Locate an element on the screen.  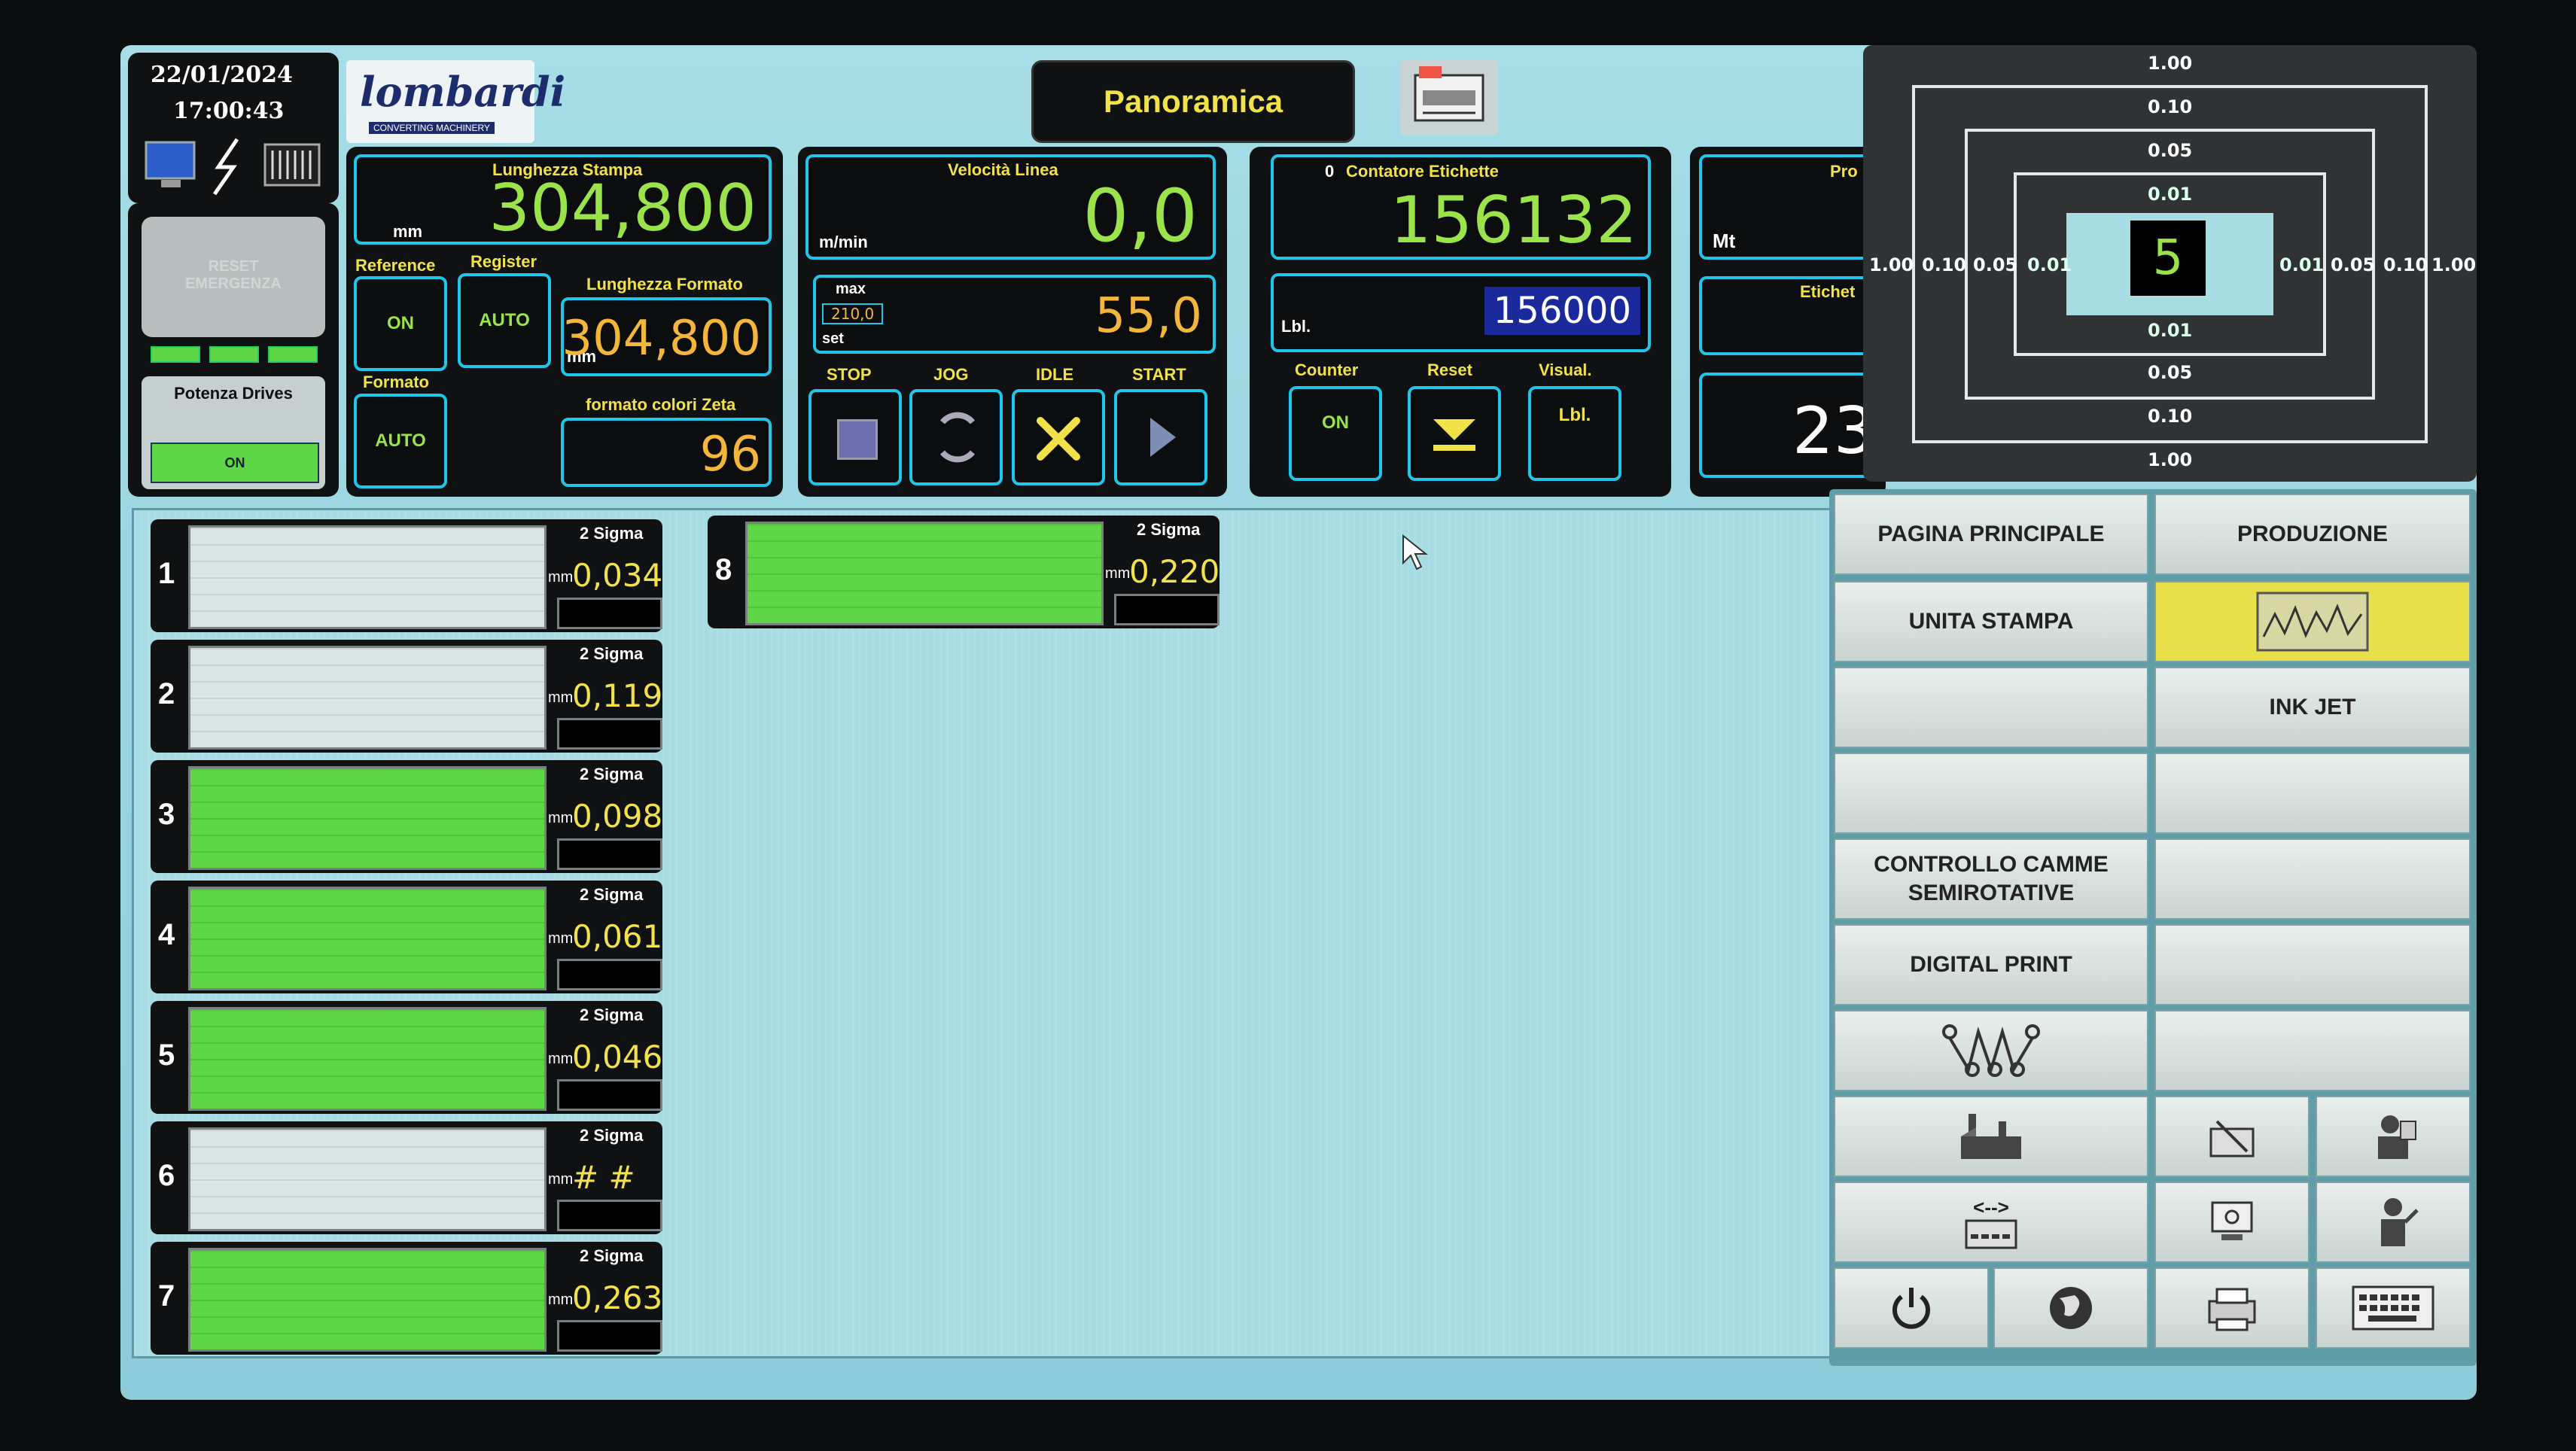
reset-emergency-button: RESET EMERGENZA is located at coordinates (234, 277).